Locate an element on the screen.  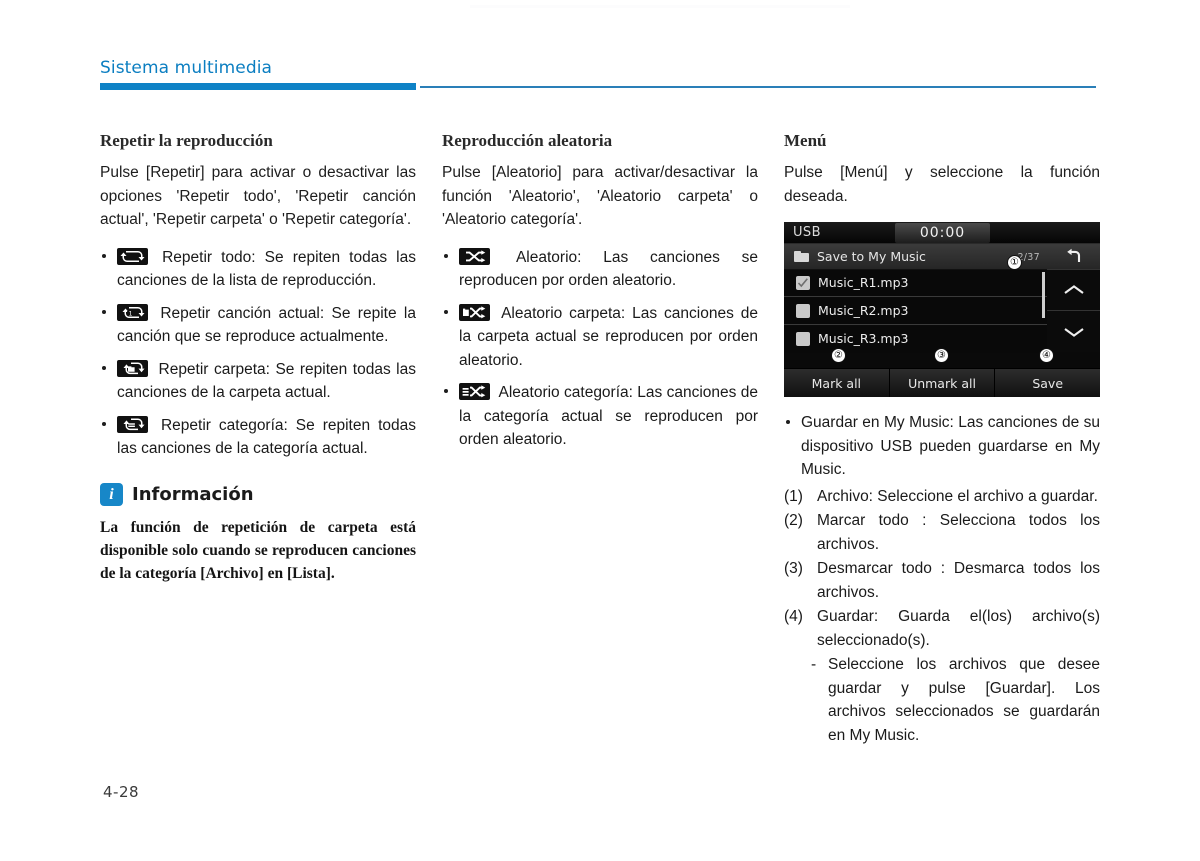
device-bottom-bar: Mark all Unmark all Save is located at coordinates (942, 382).